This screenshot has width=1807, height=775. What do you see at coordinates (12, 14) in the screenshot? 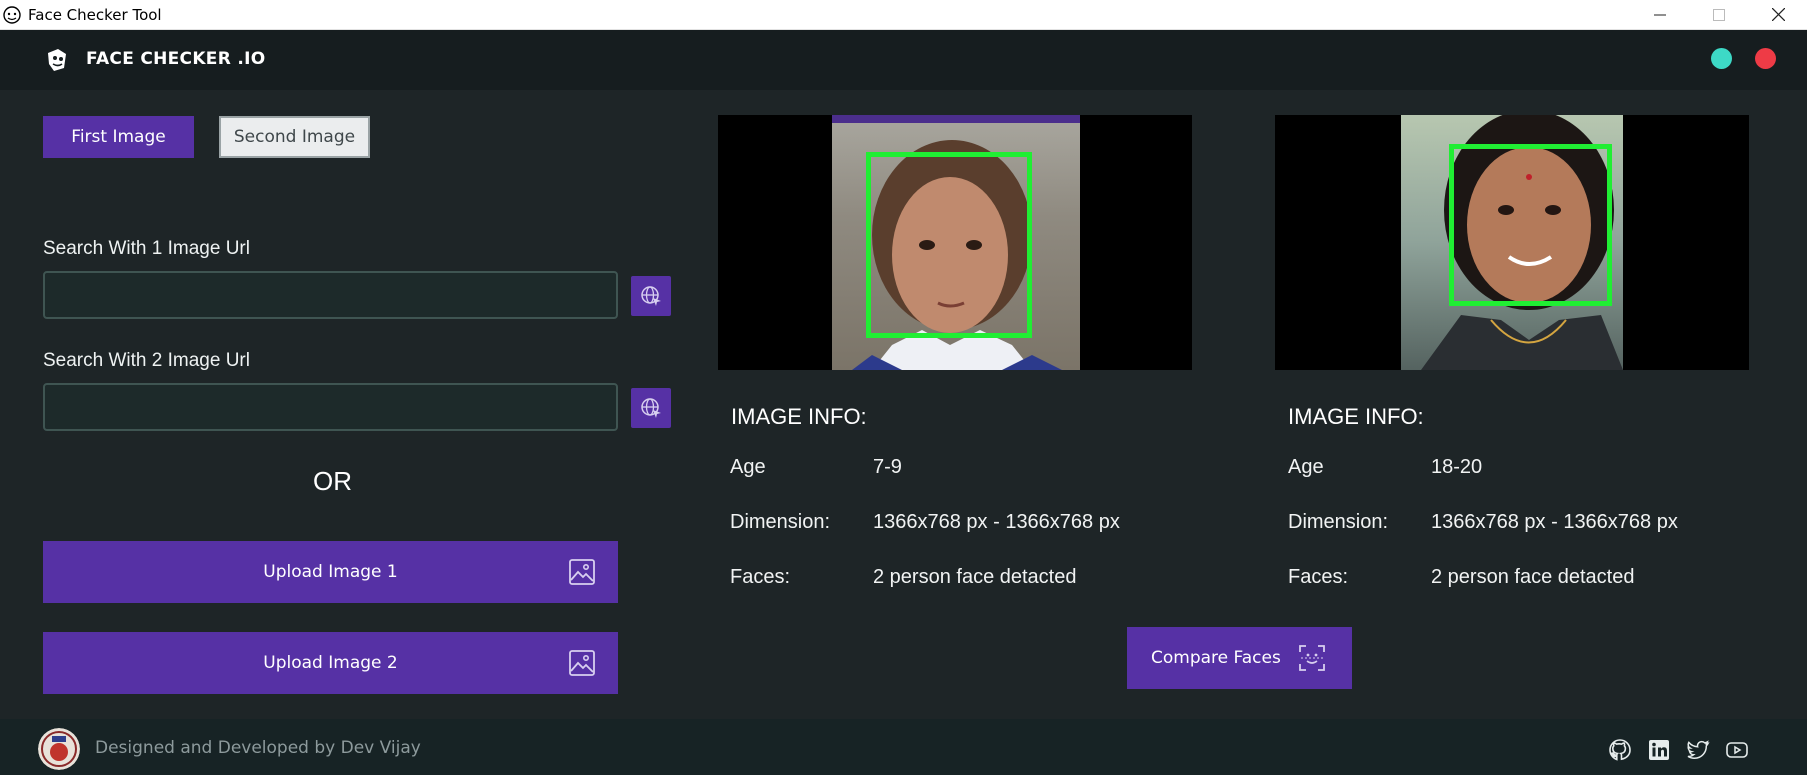
I see `app-icon` at bounding box center [12, 14].